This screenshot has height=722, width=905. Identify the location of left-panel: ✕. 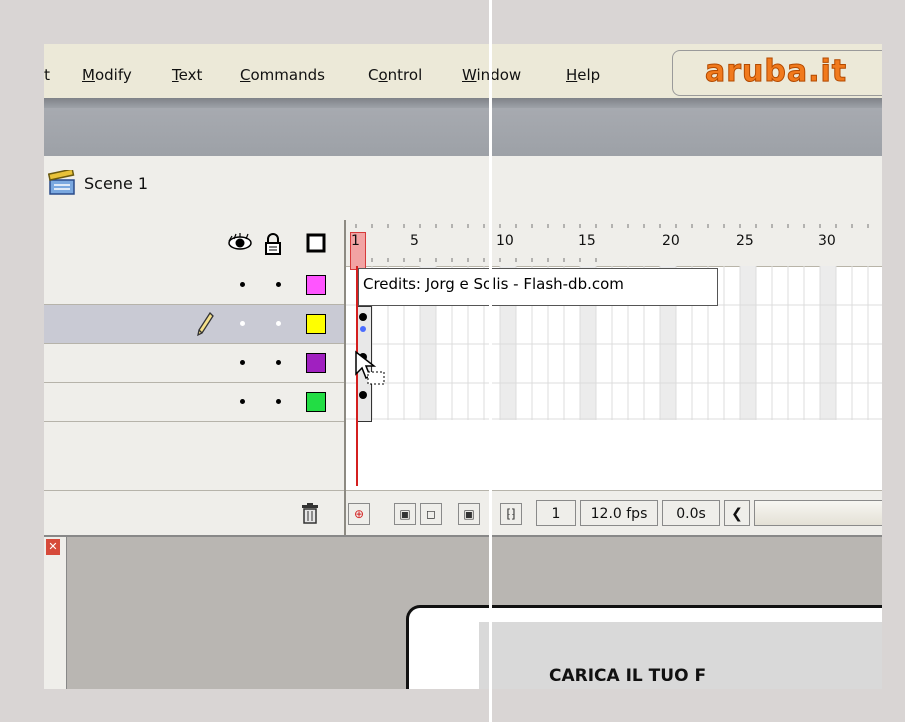
(55, 613).